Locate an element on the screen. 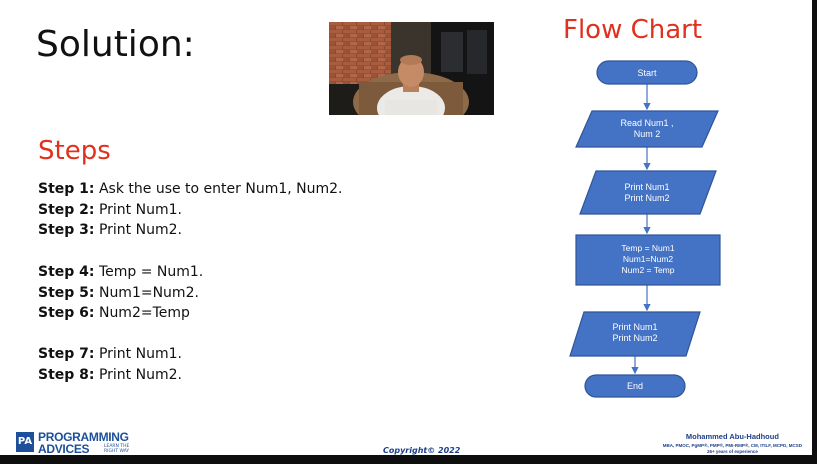 Image resolution: width=817 pixels, height=464 pixels. author-name: Mohammed Abu-Hadhoud is located at coordinates (732, 436).